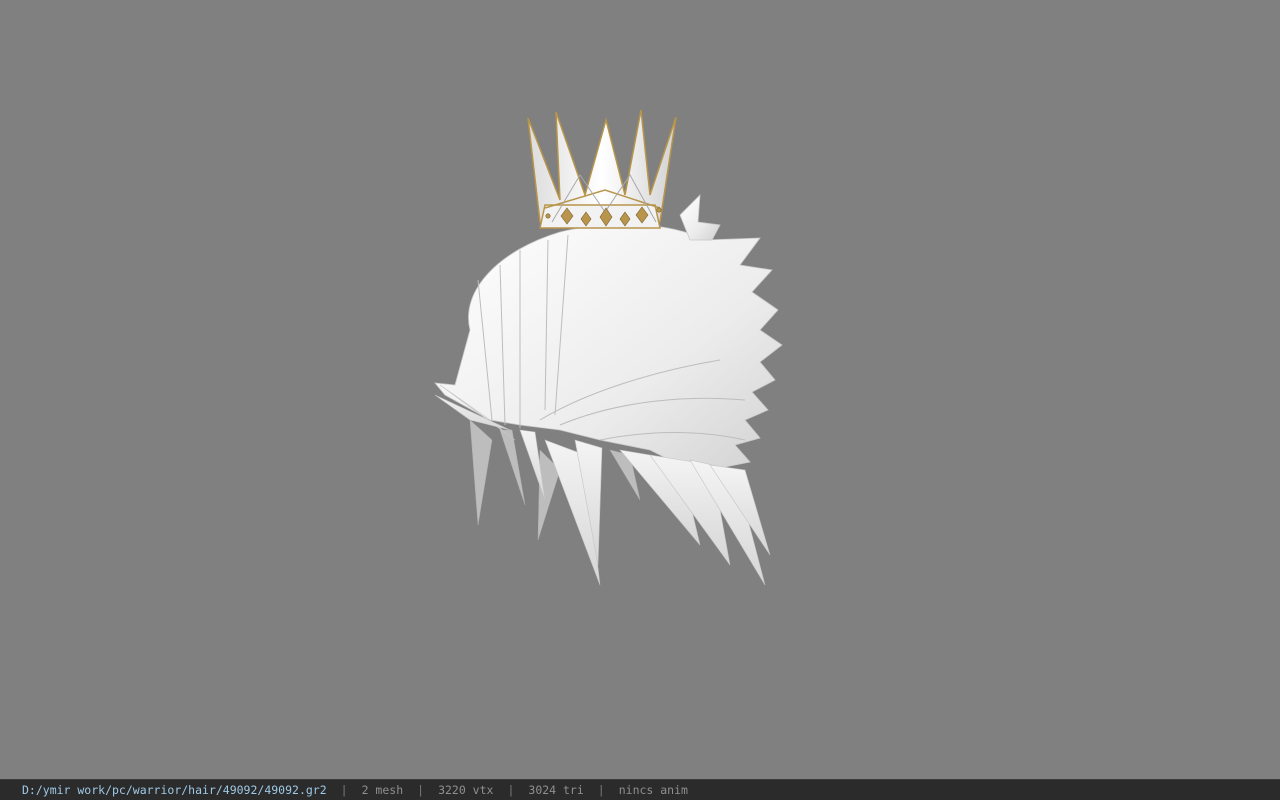 This screenshot has width=1280, height=800. Describe the element at coordinates (602, 169) in the screenshot. I see `crown` at that location.